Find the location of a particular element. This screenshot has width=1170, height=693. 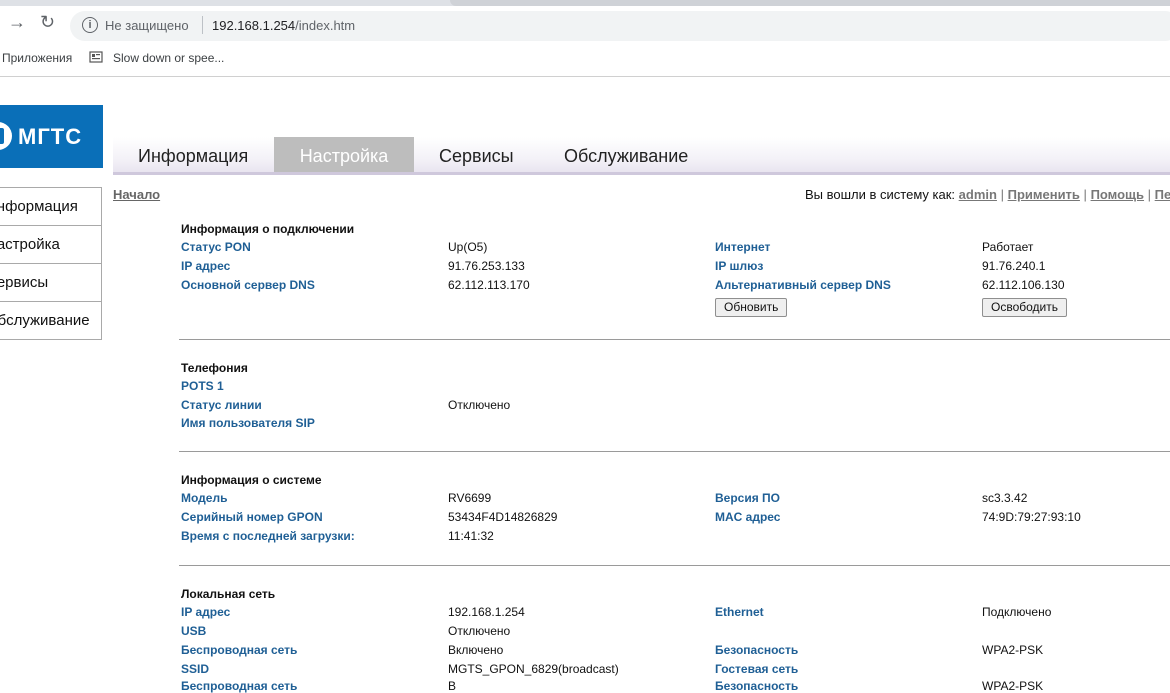

sidebar-item-settings: Настройка is located at coordinates (51, 245).